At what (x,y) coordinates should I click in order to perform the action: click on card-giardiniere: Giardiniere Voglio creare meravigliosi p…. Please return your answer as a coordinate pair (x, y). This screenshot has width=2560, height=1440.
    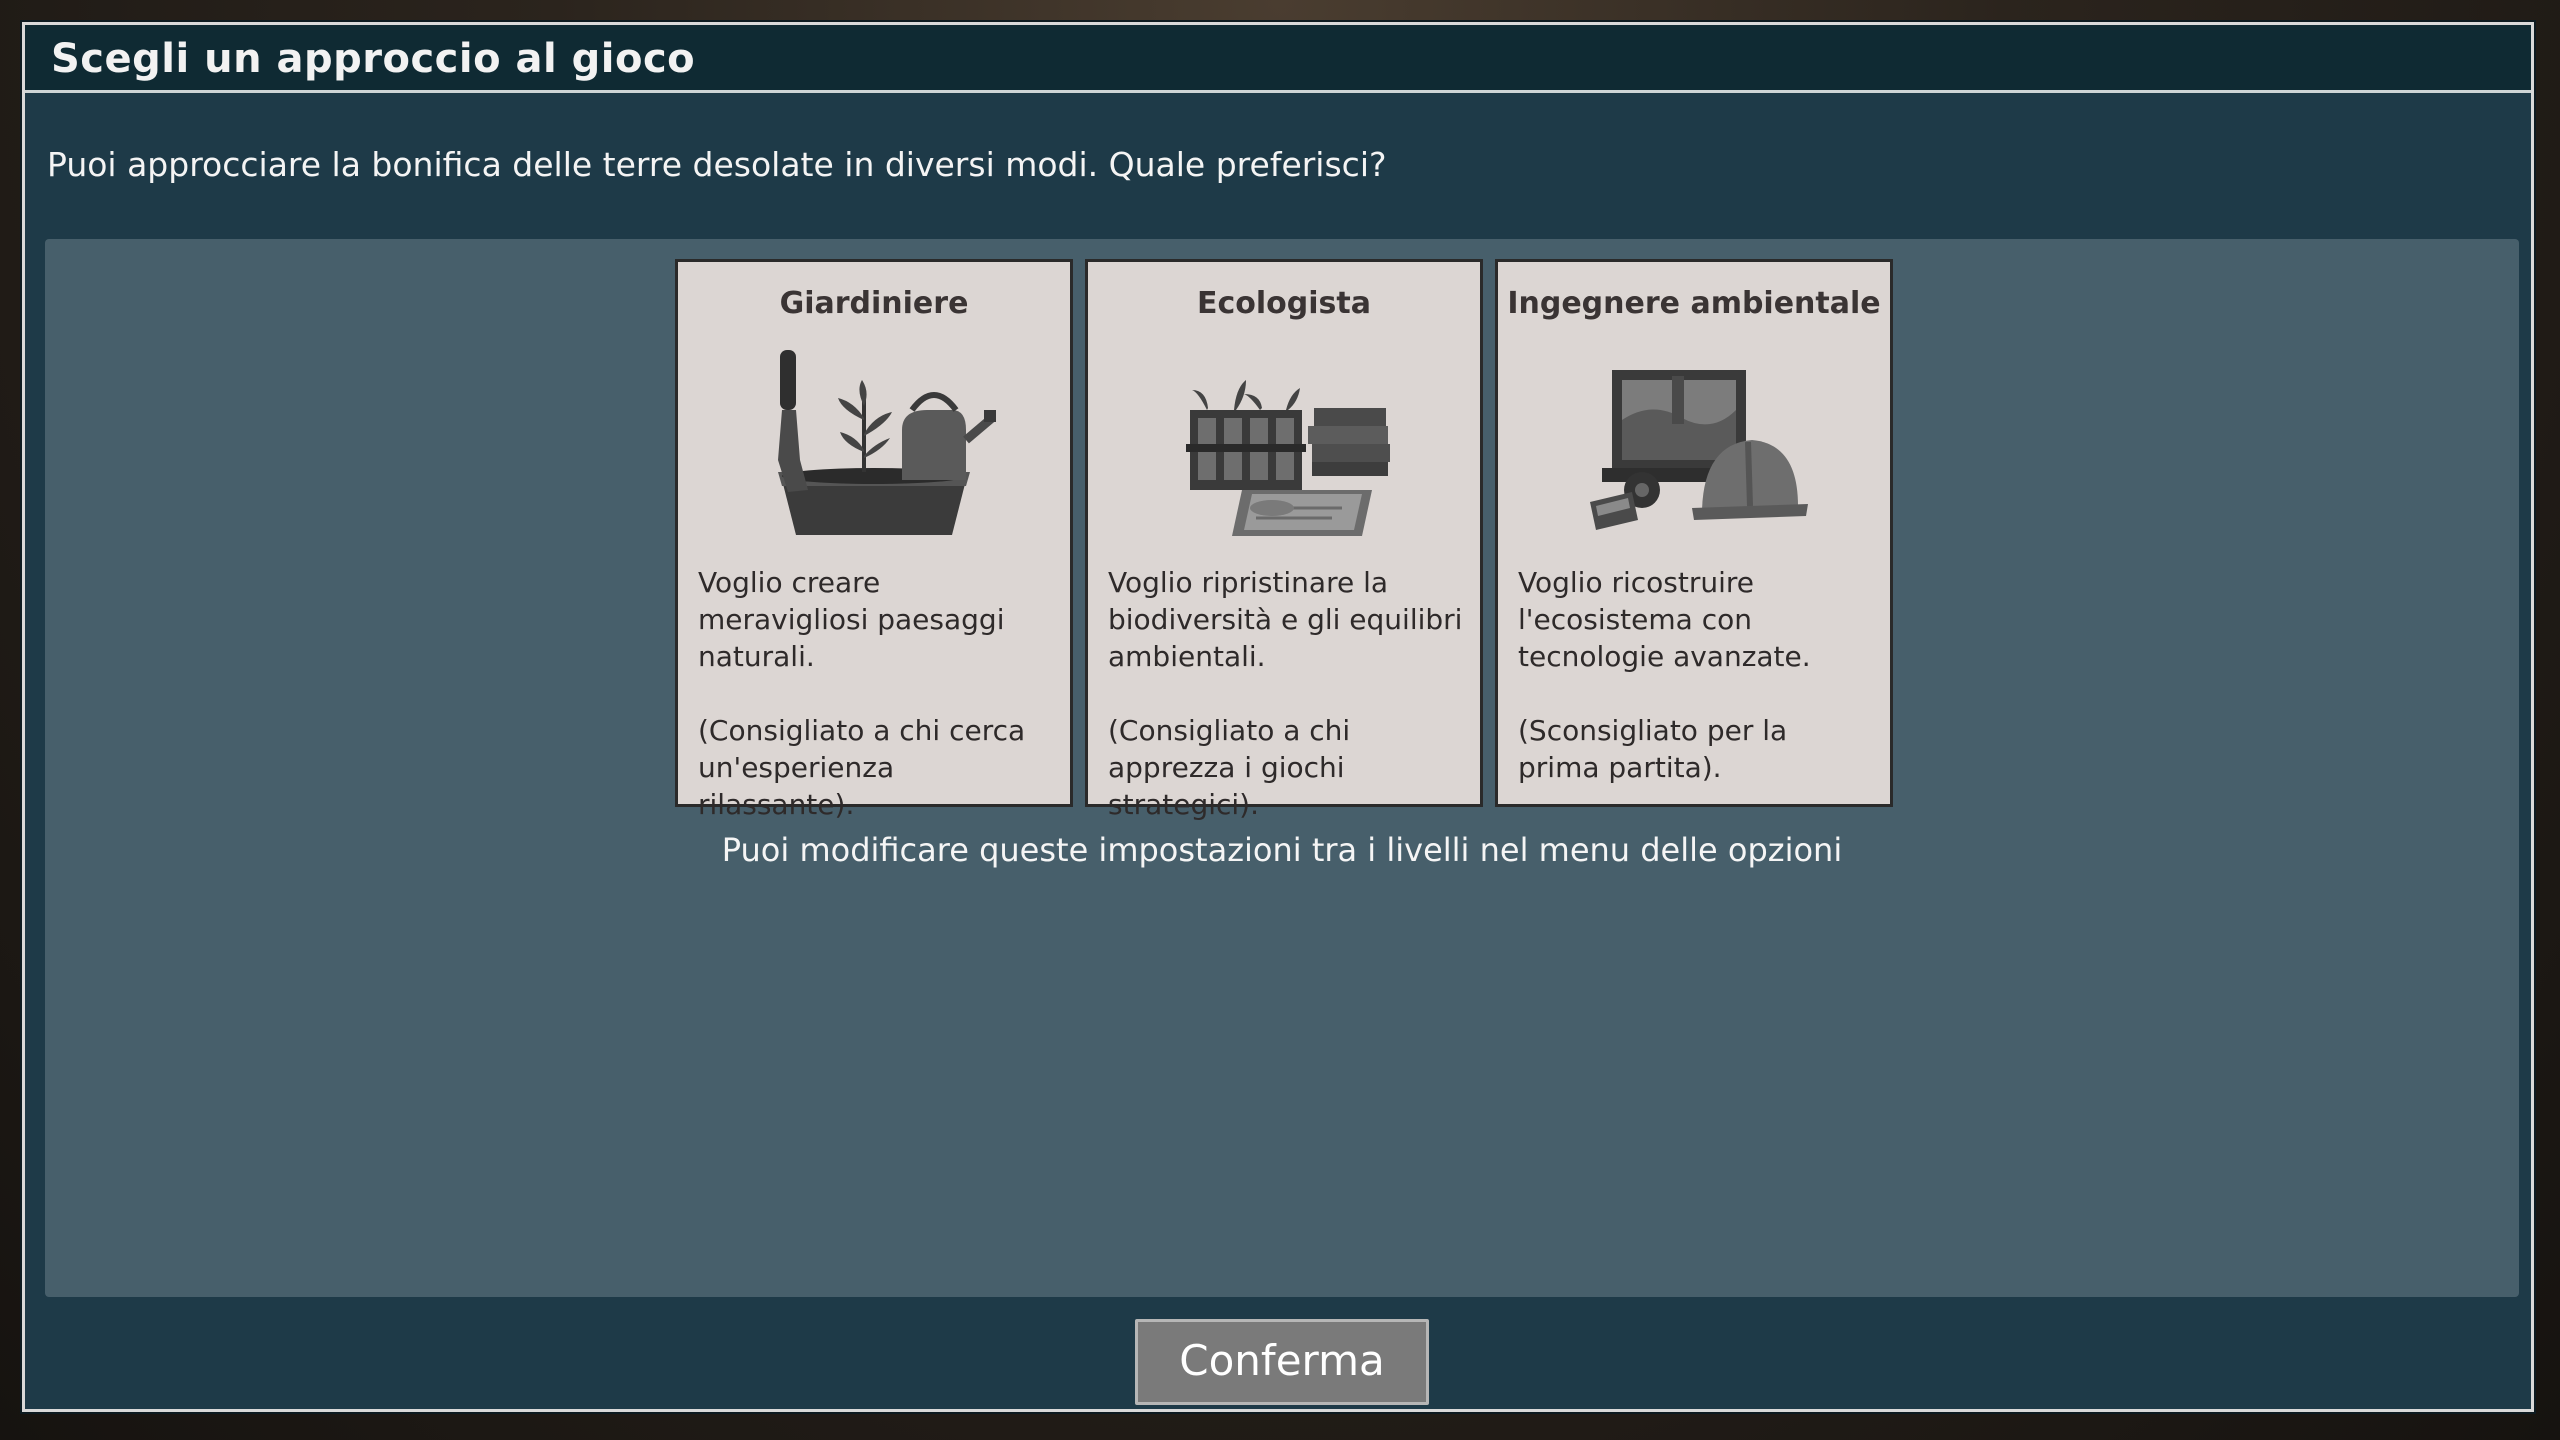
    Looking at the image, I should click on (874, 540).